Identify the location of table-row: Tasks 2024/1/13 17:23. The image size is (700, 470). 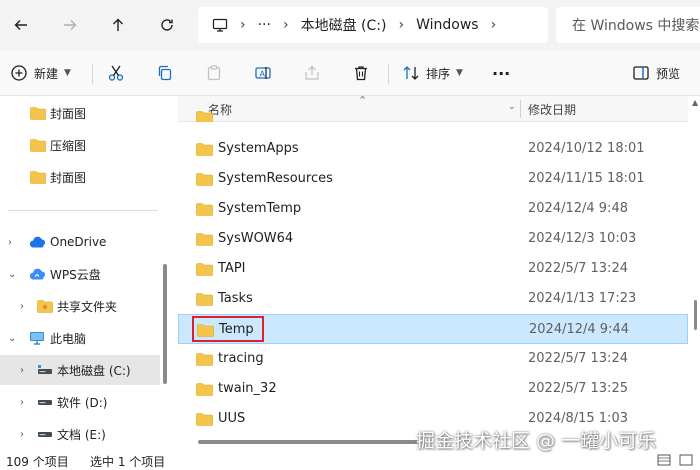
(433, 299).